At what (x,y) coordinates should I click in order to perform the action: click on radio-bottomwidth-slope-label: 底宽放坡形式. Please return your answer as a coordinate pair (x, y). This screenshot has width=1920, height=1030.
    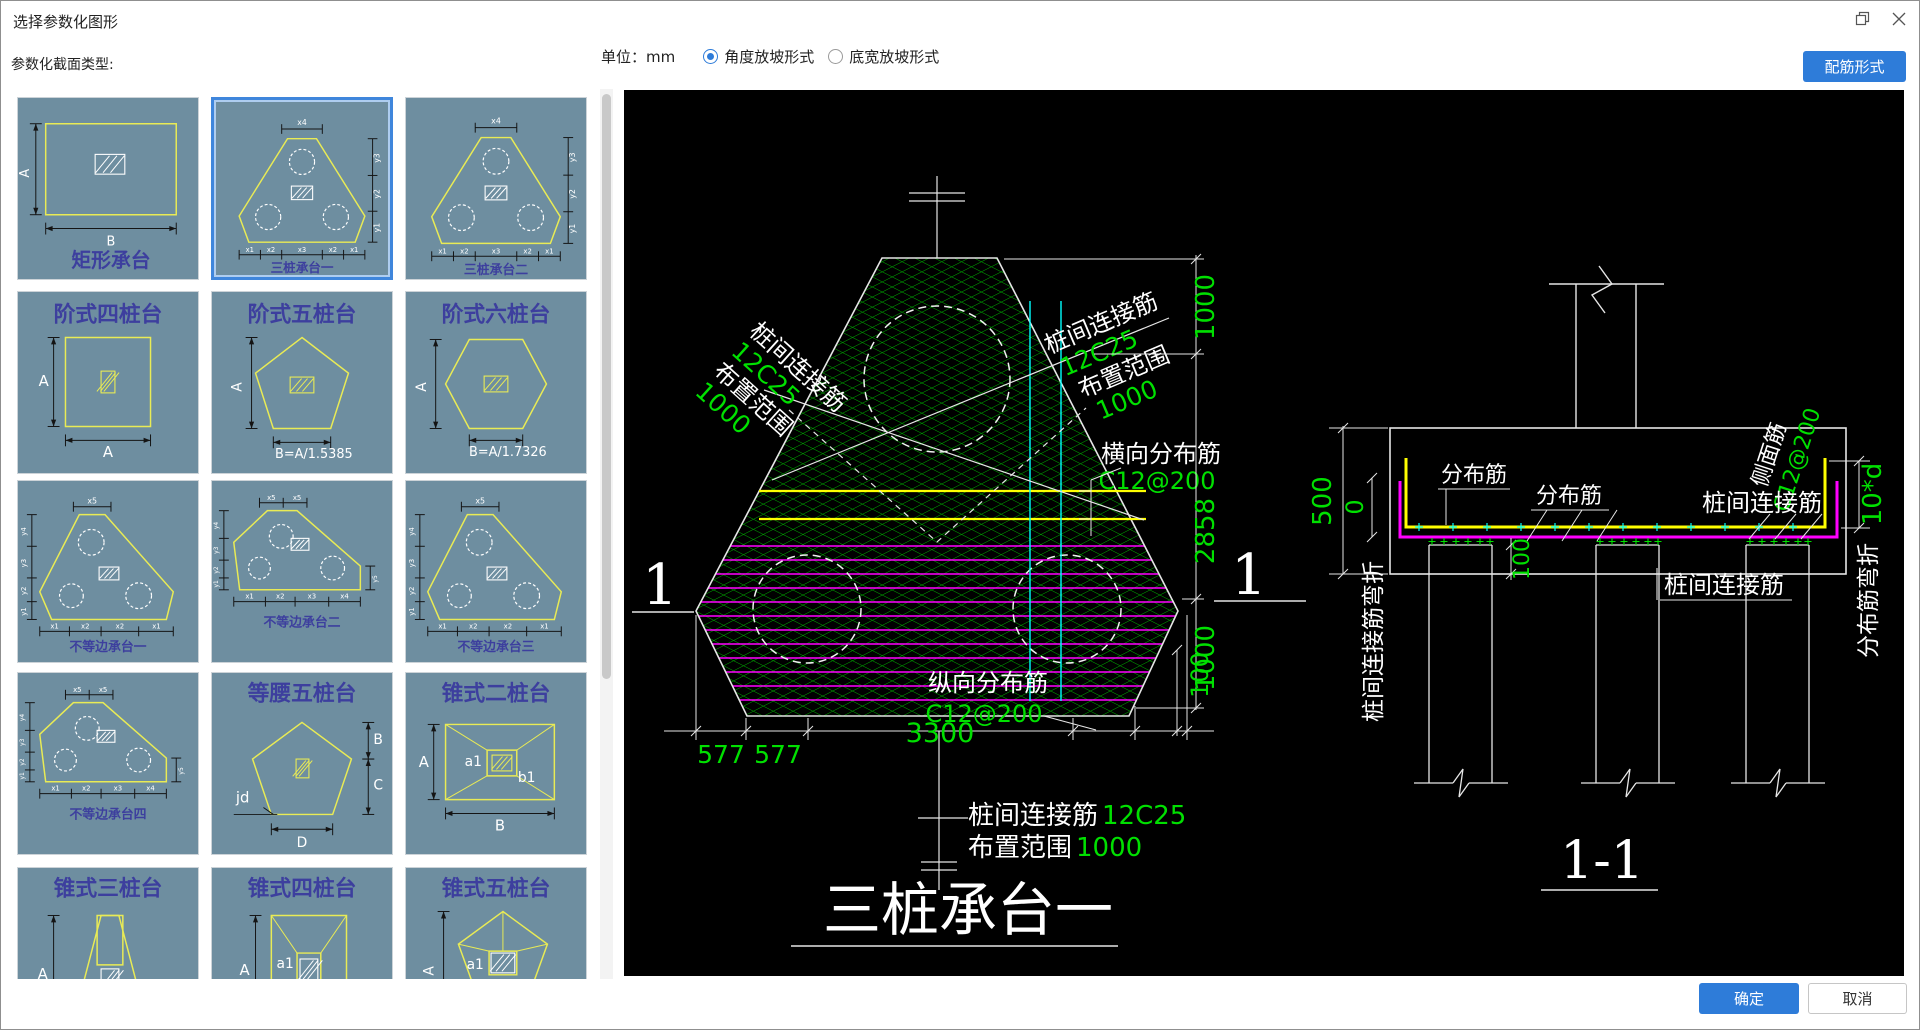
    Looking at the image, I should click on (894, 57).